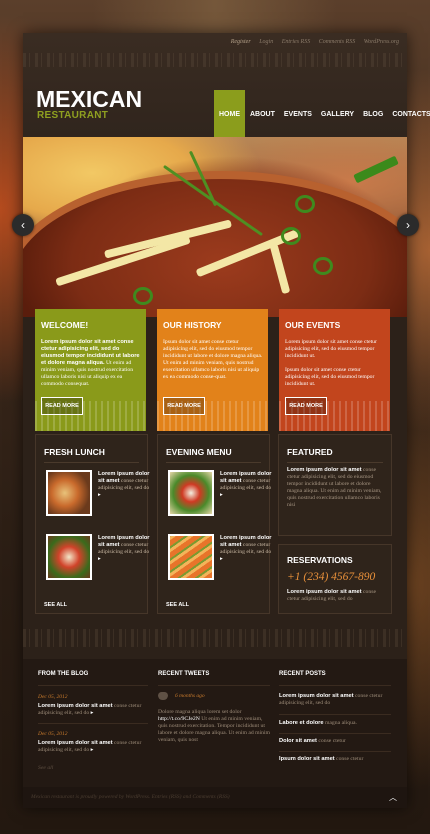 This screenshot has height=834, width=430. I want to click on featured-bold: Lorem ipsum dolor sit amet, so click(324, 470).